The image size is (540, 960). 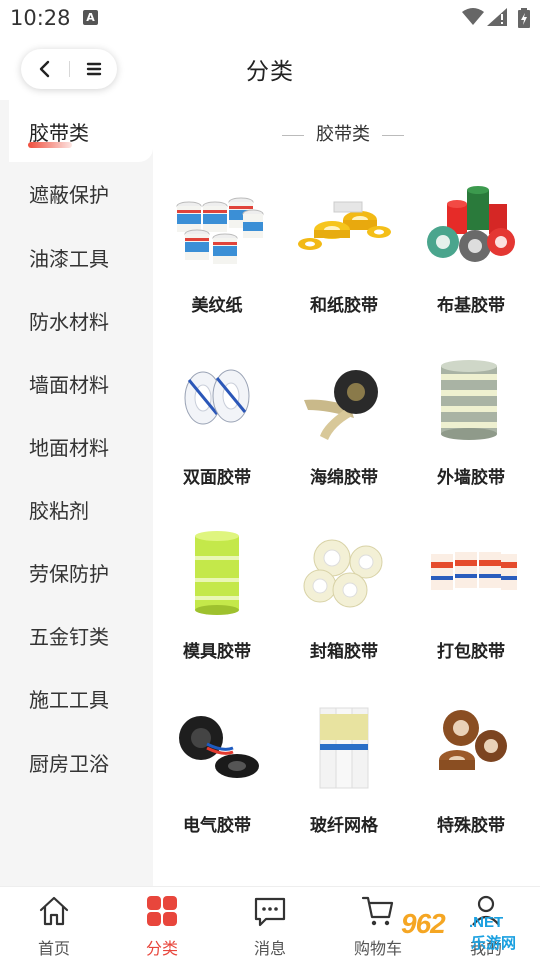 I want to click on mold-tape-roll-icon, so click(x=217, y=573).